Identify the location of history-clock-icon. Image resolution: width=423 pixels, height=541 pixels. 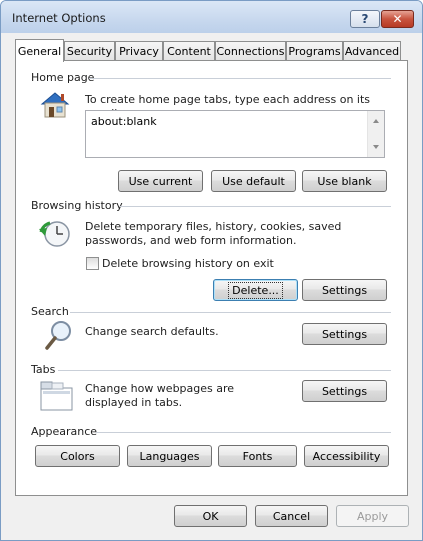
(55, 234).